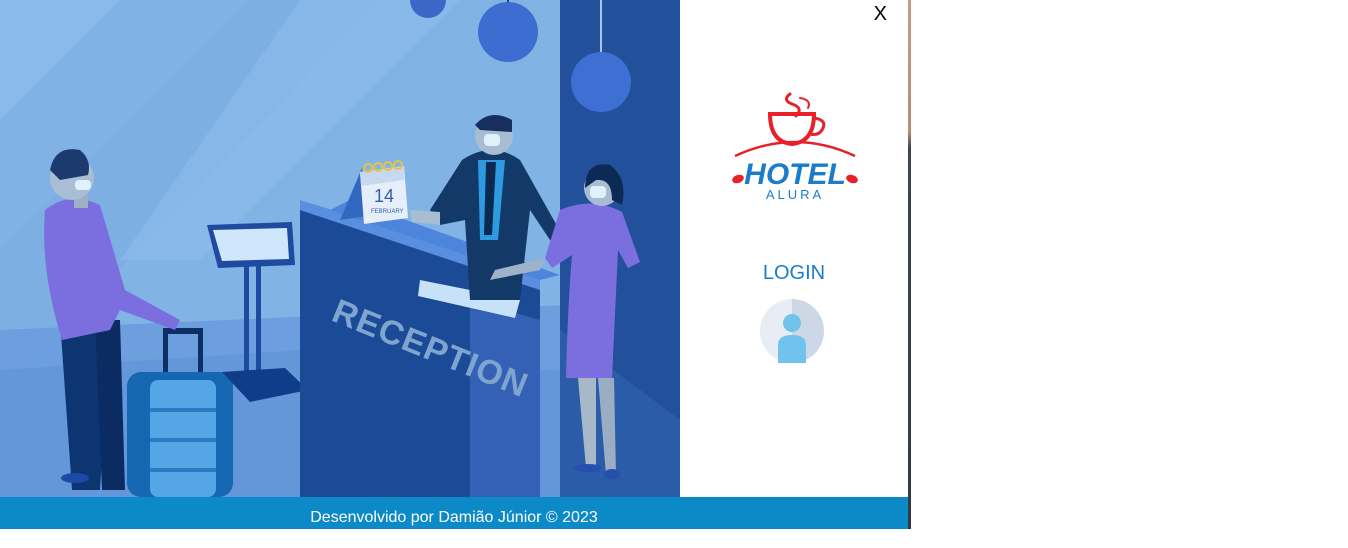 Image resolution: width=1348 pixels, height=548 pixels. What do you see at coordinates (909, 264) in the screenshot?
I see `window-edge` at bounding box center [909, 264].